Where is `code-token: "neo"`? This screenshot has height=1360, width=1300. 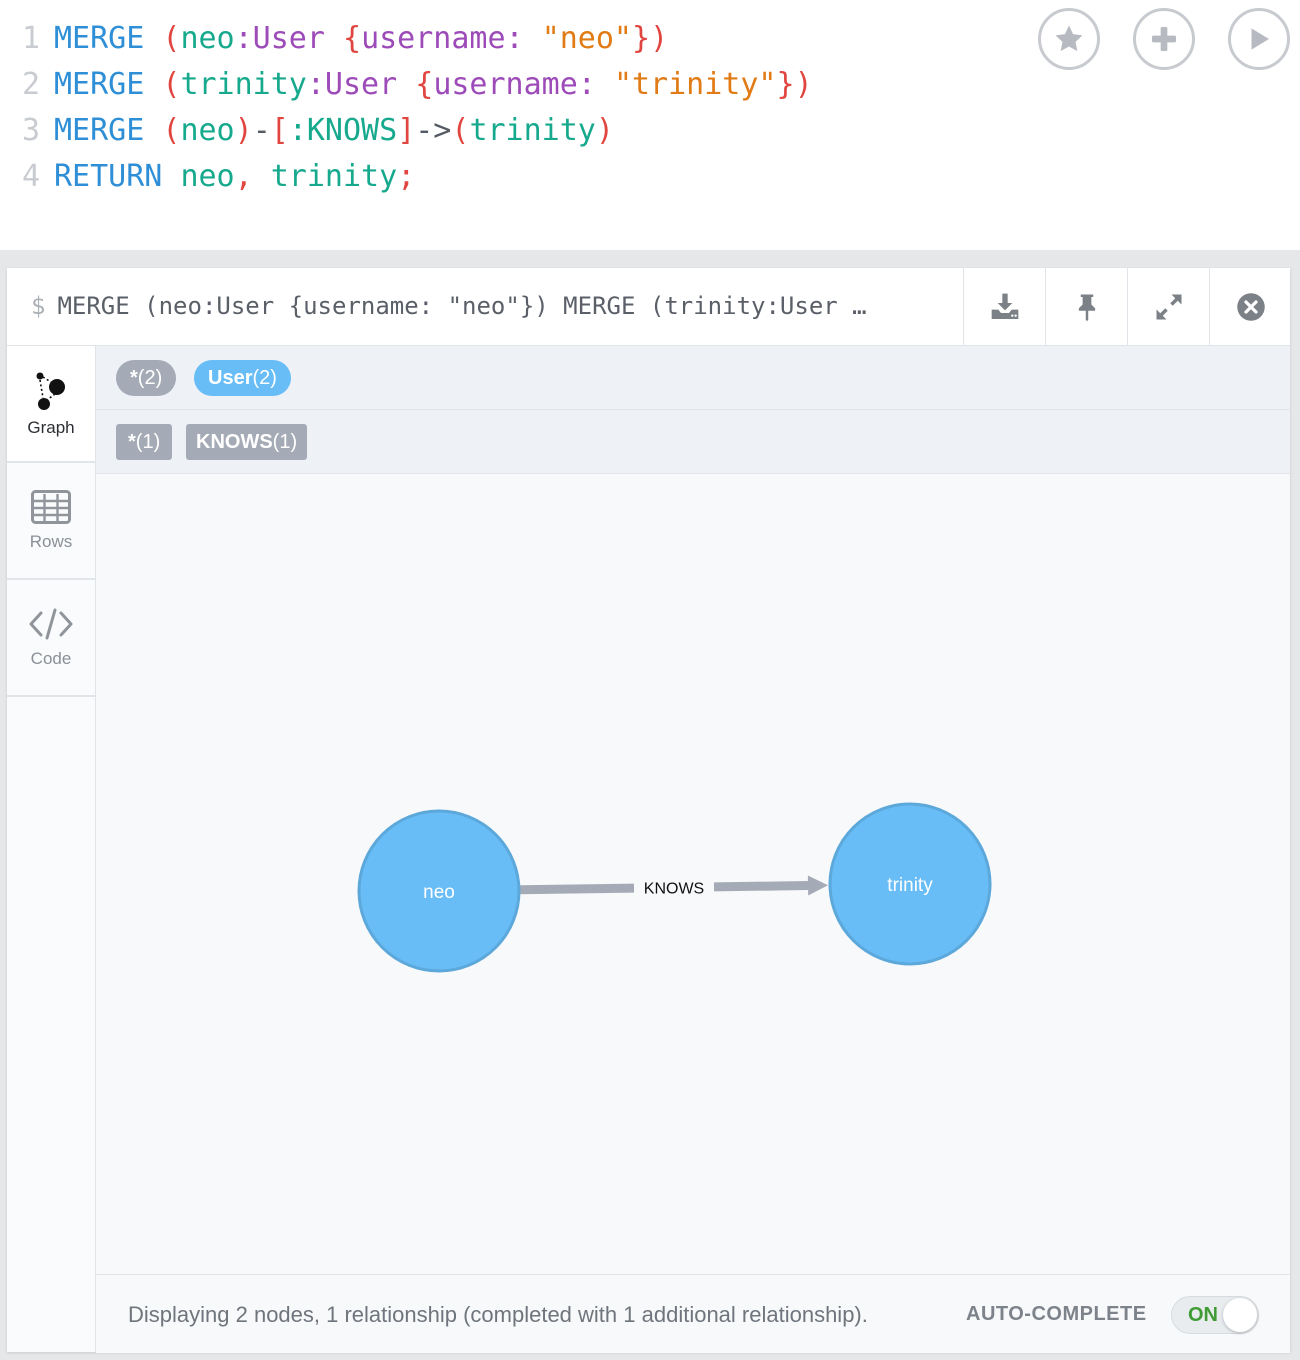 code-token: "neo" is located at coordinates (586, 38).